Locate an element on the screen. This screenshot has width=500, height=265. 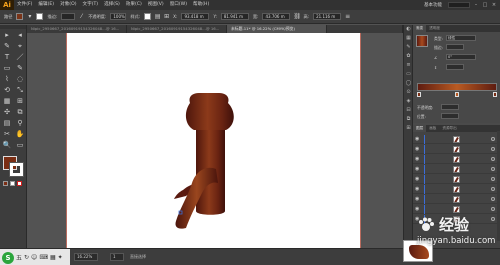
vase-bulb-shape is located at coordinates (209, 111).